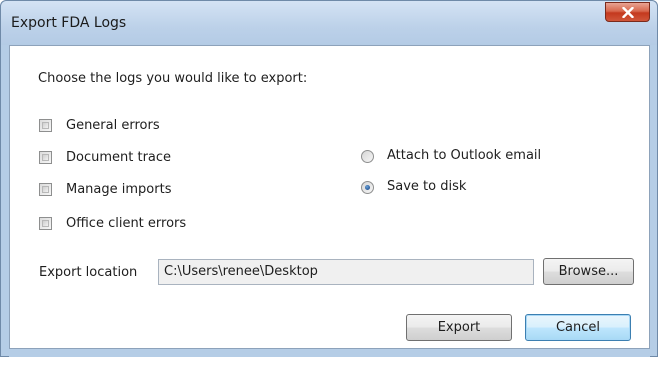 This screenshot has width=666, height=374. I want to click on export-button: Export, so click(459, 327).